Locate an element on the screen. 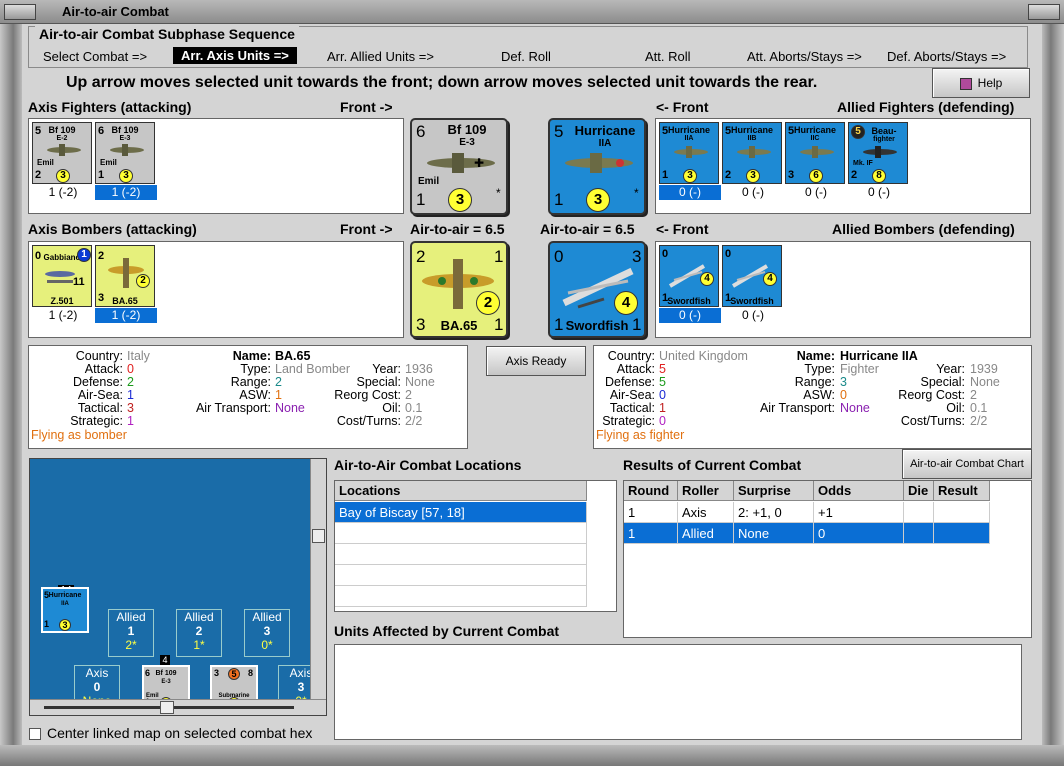 This screenshot has height=766, width=1064. title-bar: Air-to-air Combat is located at coordinates (532, 12).